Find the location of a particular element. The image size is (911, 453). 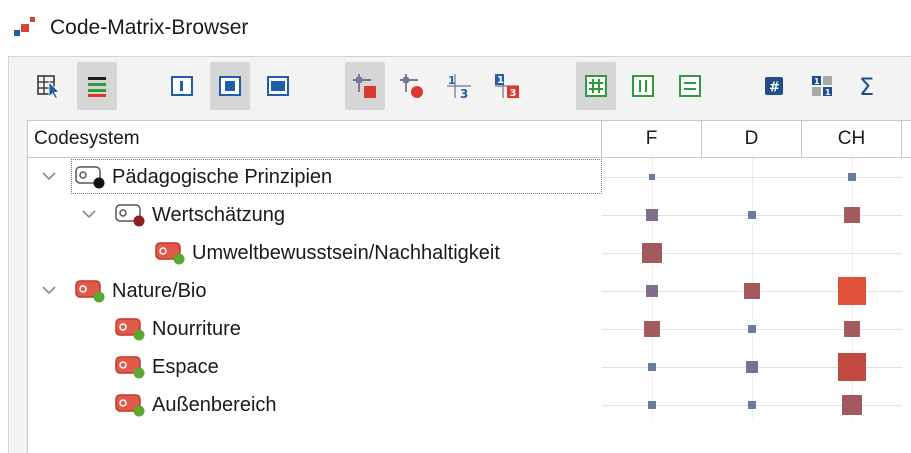

select-grid-icon is located at coordinates (48, 87).